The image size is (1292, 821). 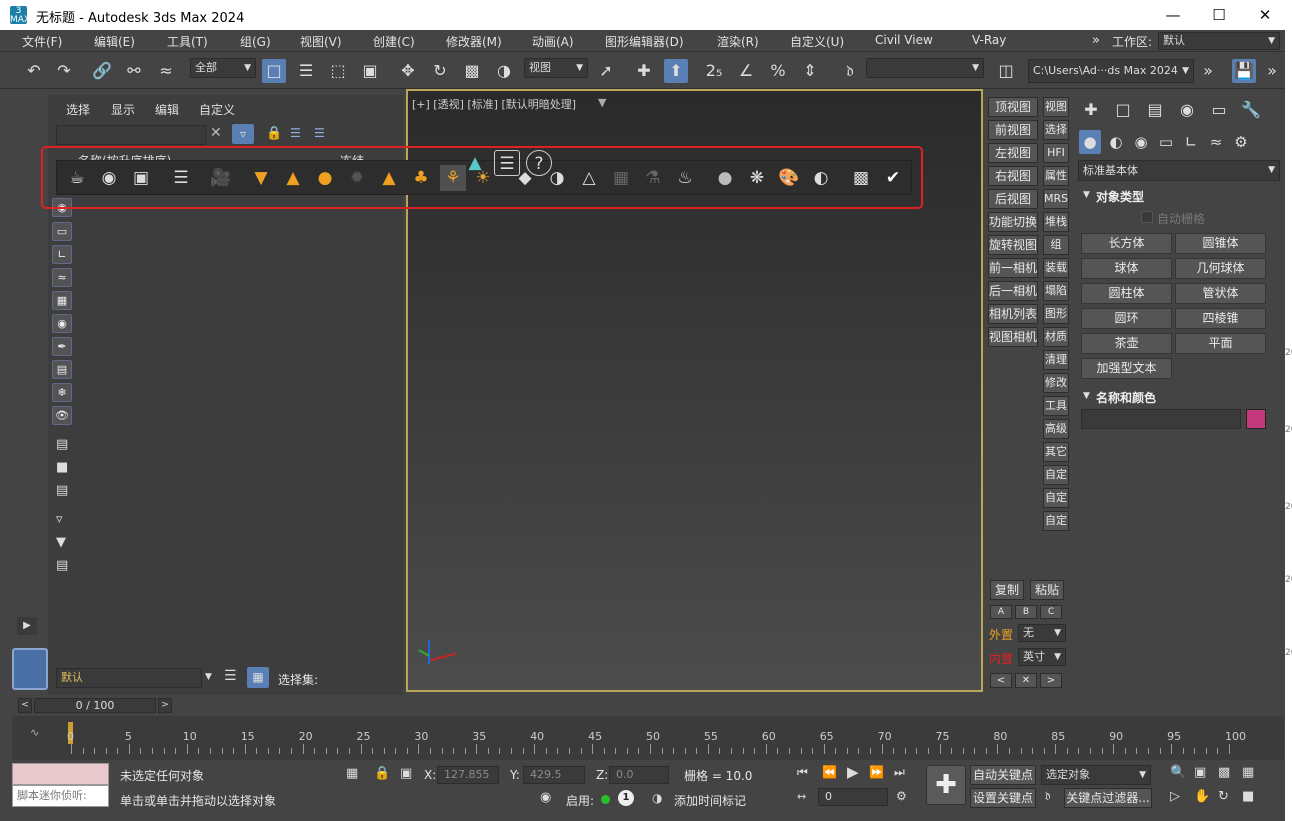 What do you see at coordinates (1056, 268) in the screenshot?
I see `load-button: 装载` at bounding box center [1056, 268].